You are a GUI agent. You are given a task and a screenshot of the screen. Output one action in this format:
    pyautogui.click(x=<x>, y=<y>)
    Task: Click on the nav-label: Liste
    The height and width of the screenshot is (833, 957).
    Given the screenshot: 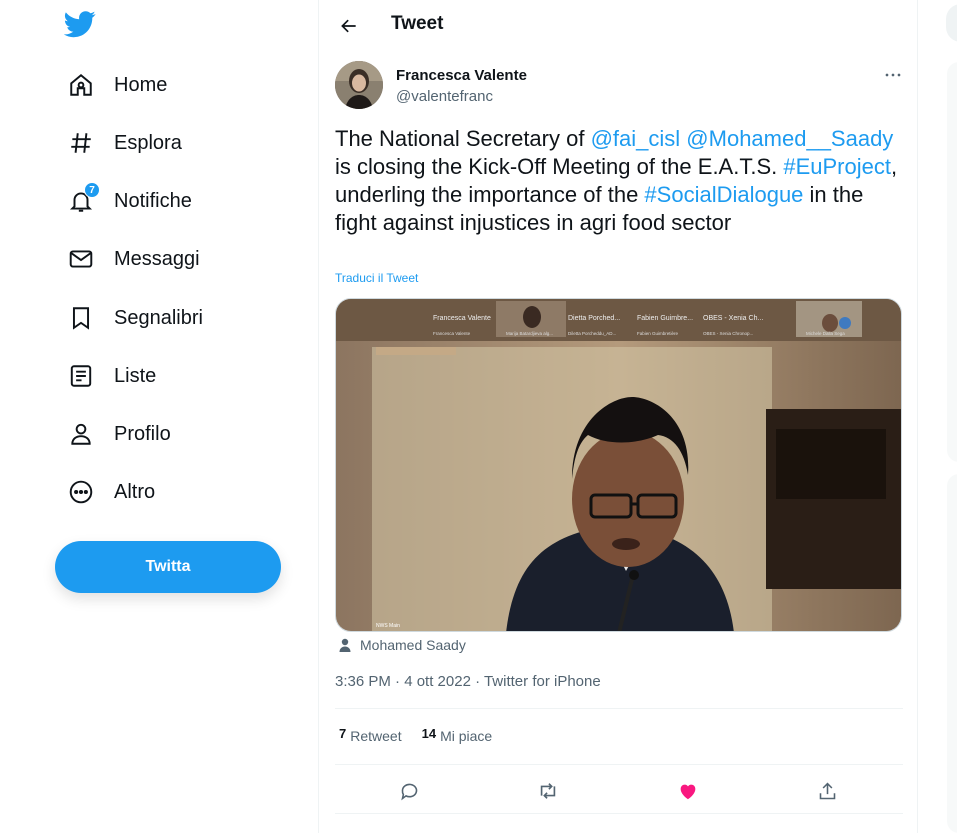 What is the action you would take?
    pyautogui.click(x=135, y=375)
    